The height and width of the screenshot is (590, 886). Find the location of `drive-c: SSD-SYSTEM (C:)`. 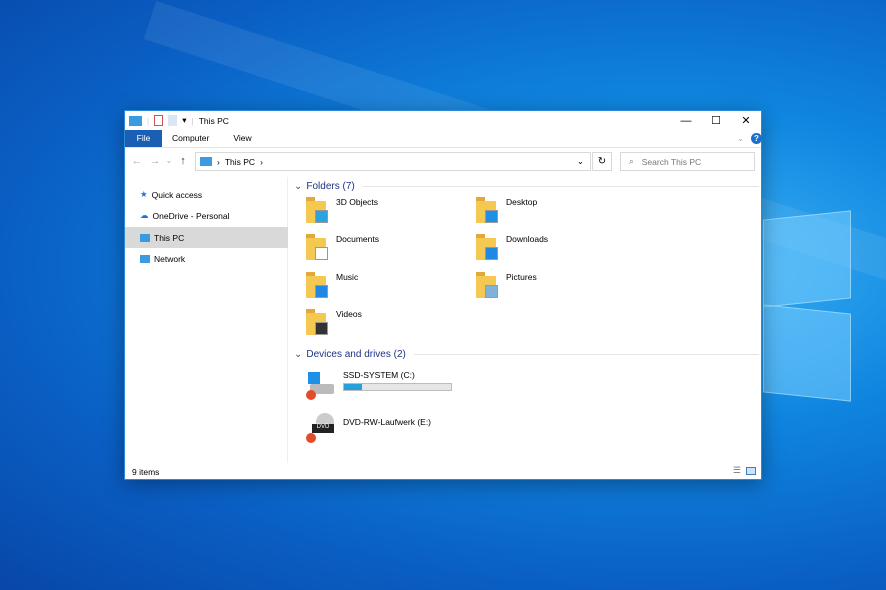

drive-c: SSD-SYSTEM (C:) is located at coordinates (379, 385).